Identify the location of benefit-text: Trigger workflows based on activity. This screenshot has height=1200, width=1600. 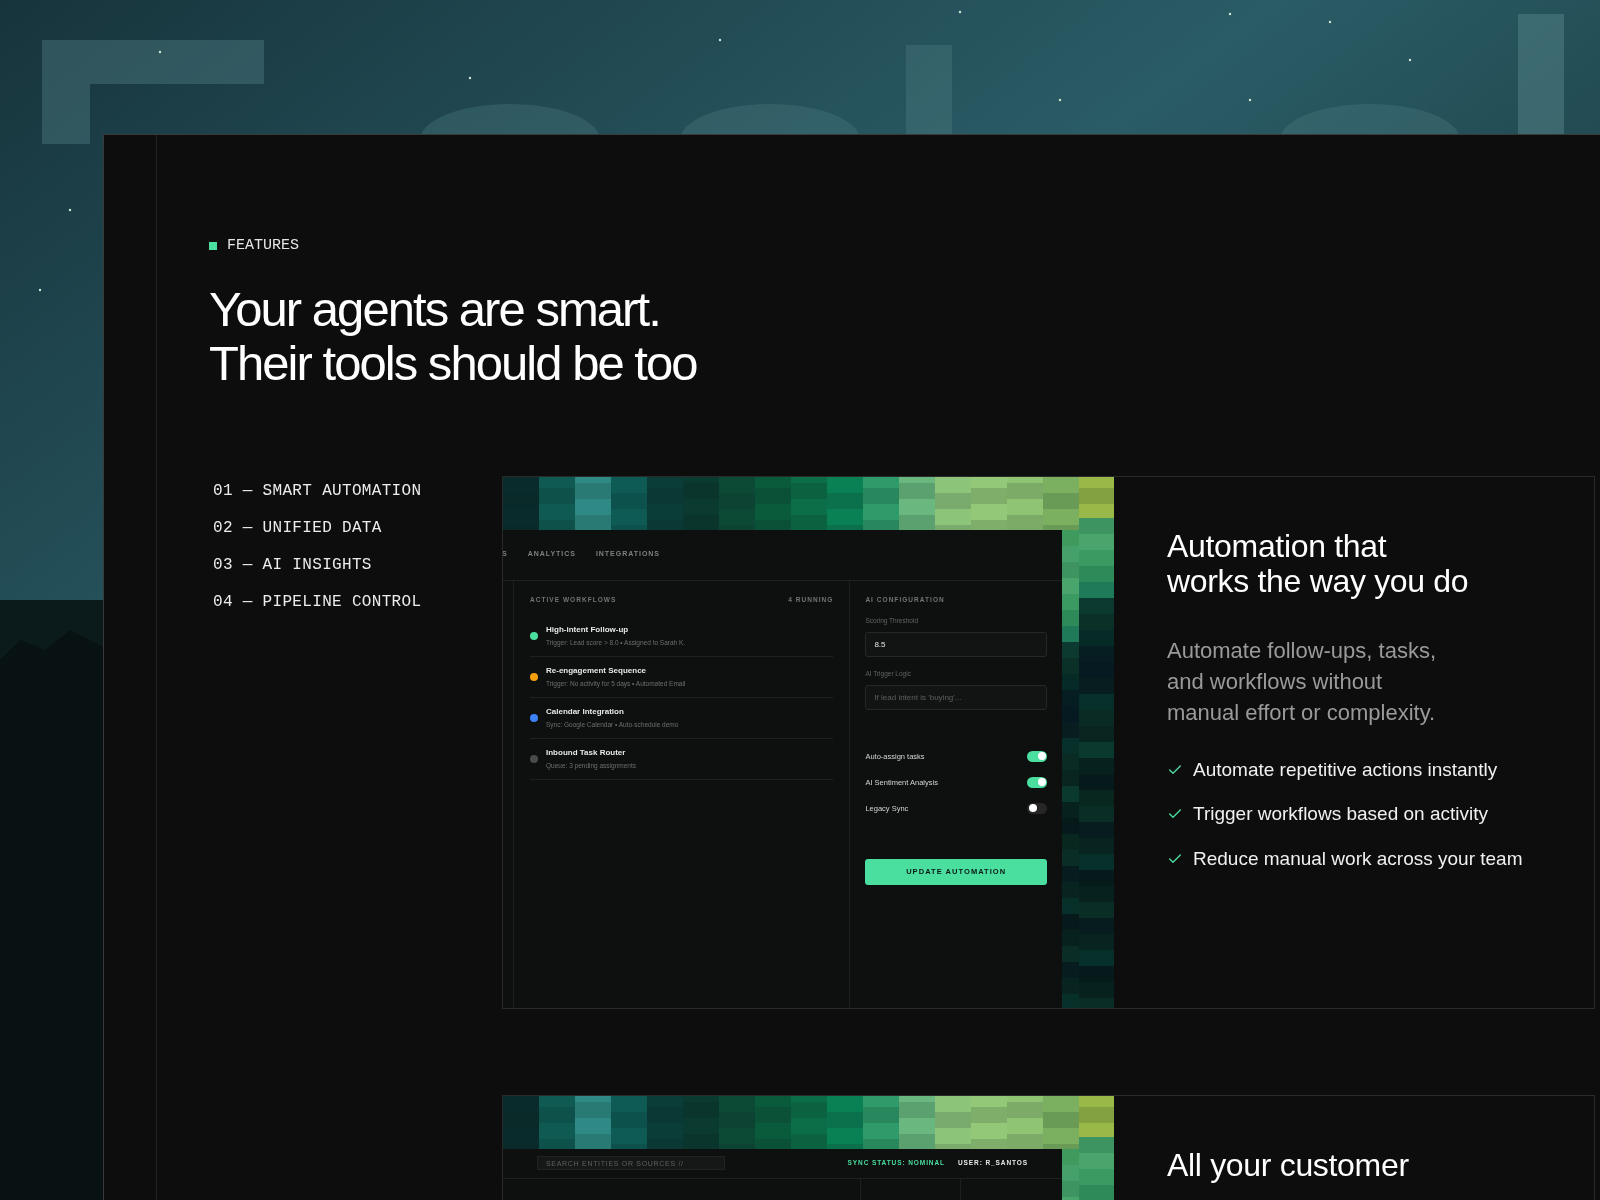
(1340, 814).